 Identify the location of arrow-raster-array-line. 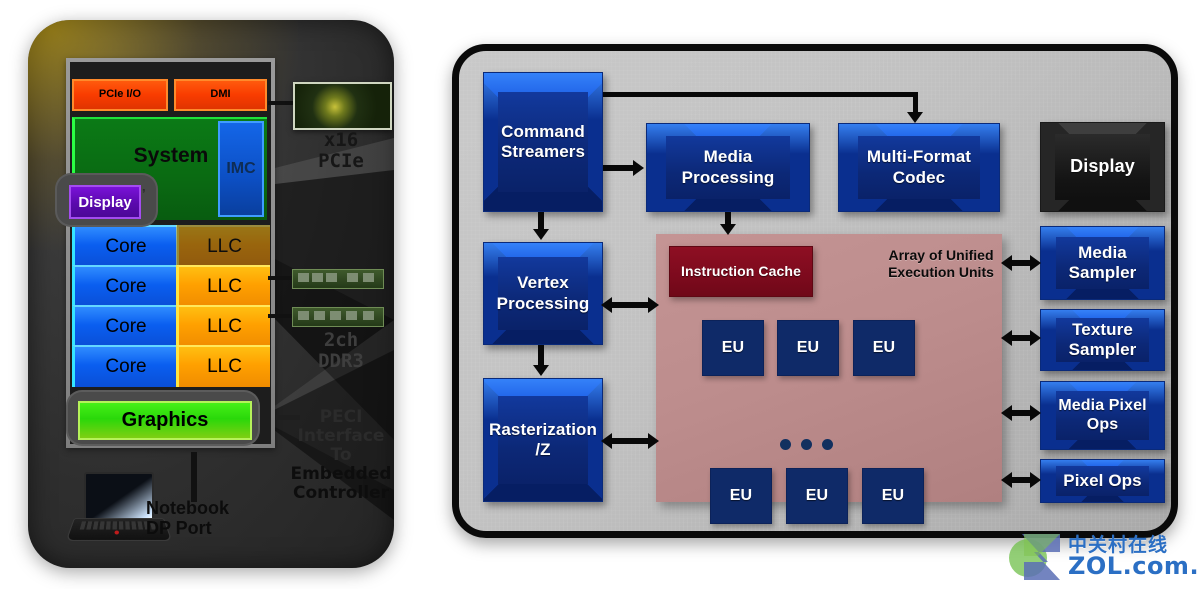
(630, 441).